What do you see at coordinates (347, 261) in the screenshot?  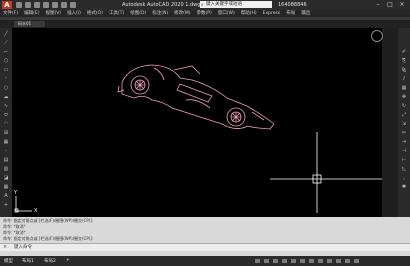 I see `fullscreen-icon` at bounding box center [347, 261].